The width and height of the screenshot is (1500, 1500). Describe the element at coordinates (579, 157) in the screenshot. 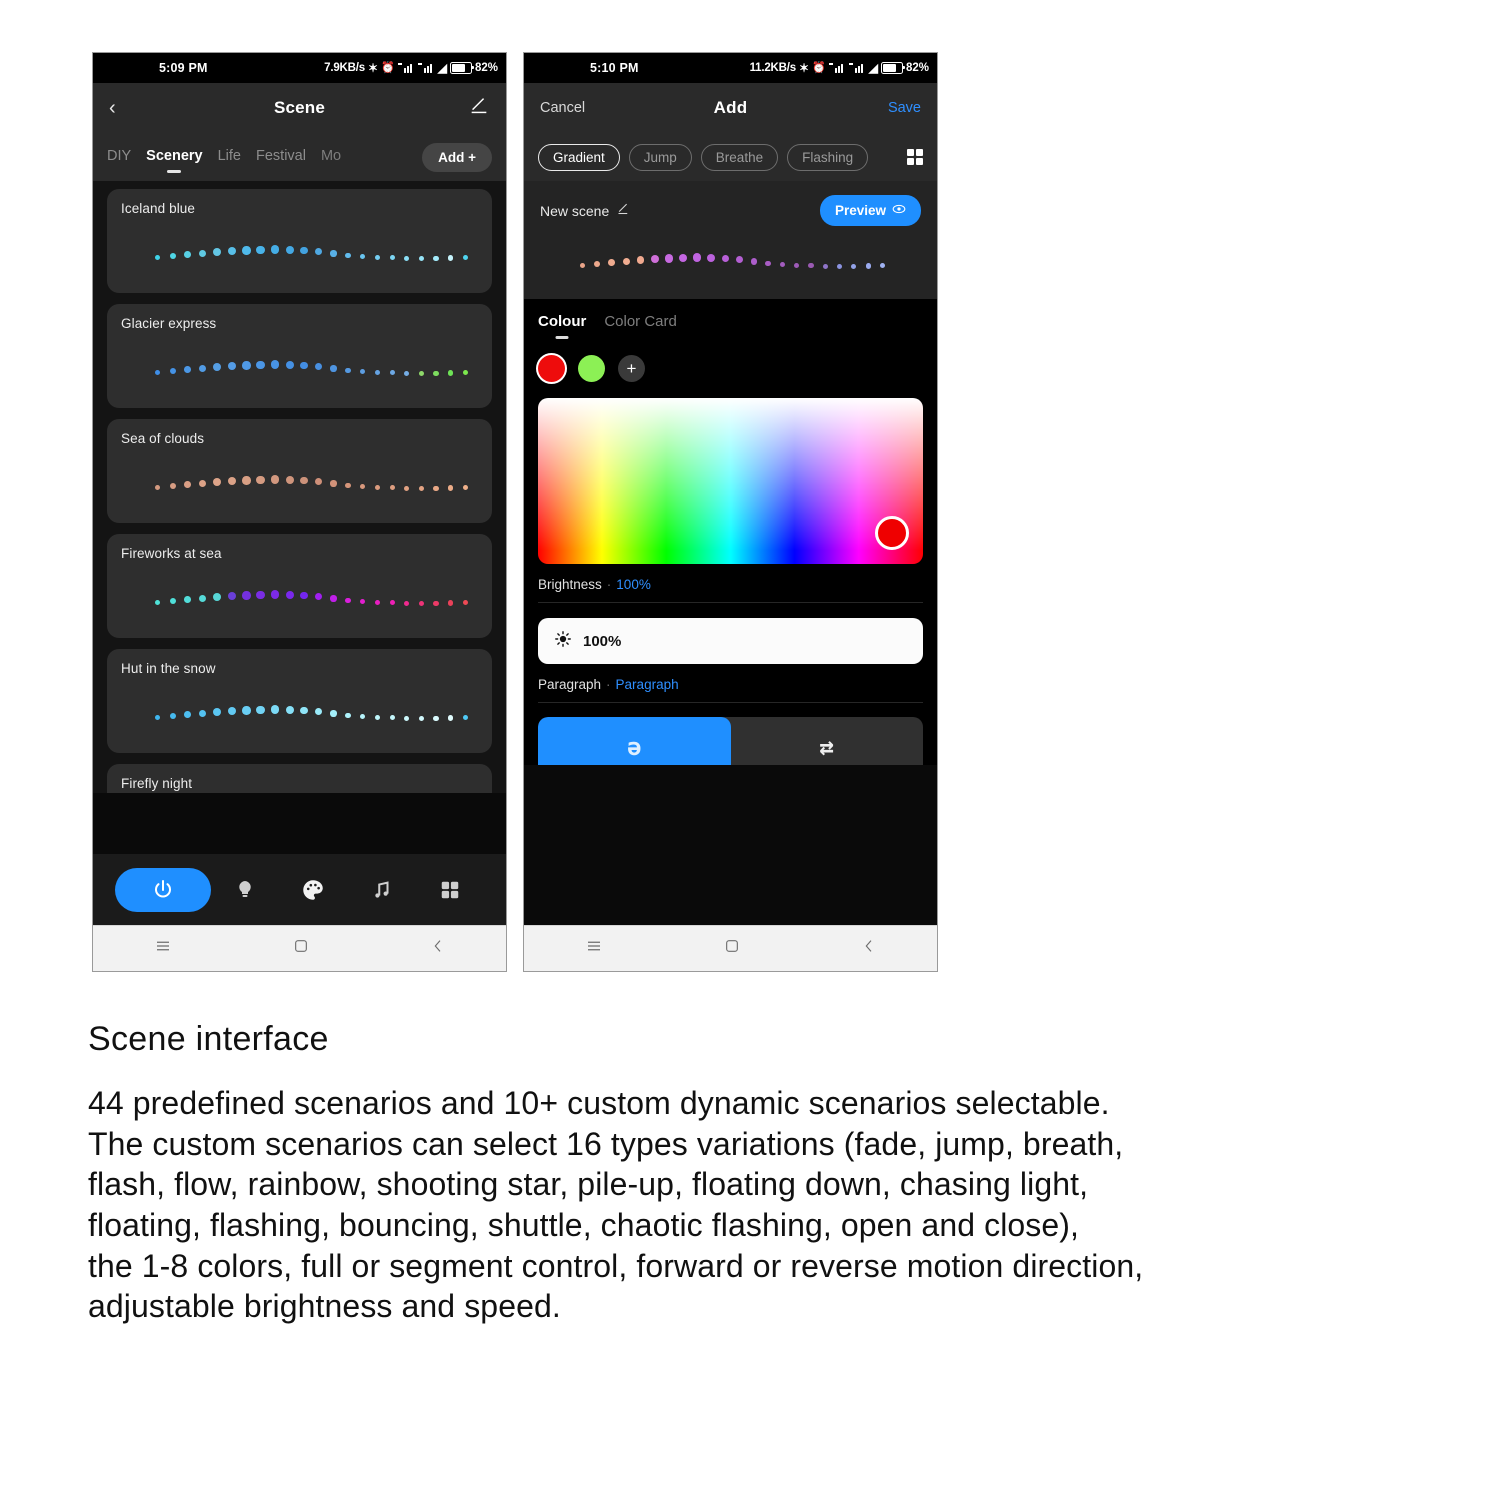

I see `chip-gradient: Gradient` at that location.